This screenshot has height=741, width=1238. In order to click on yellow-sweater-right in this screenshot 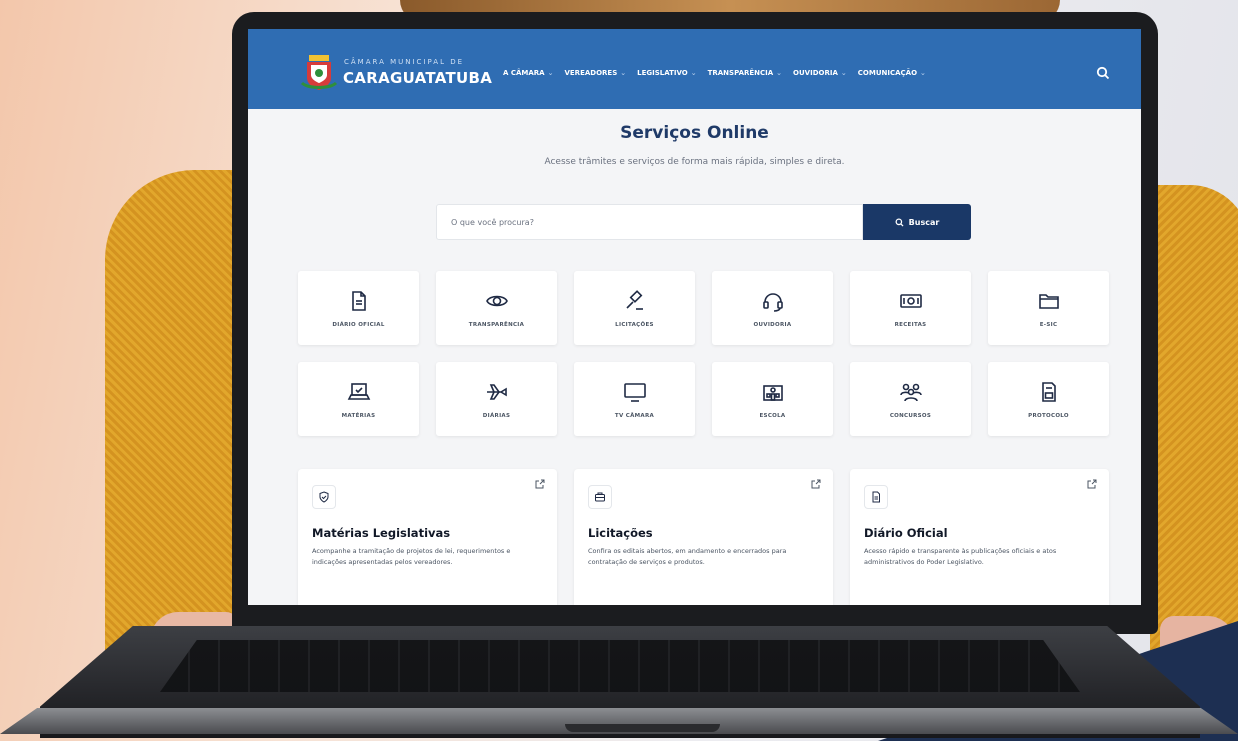, I will do `click(1194, 435)`.